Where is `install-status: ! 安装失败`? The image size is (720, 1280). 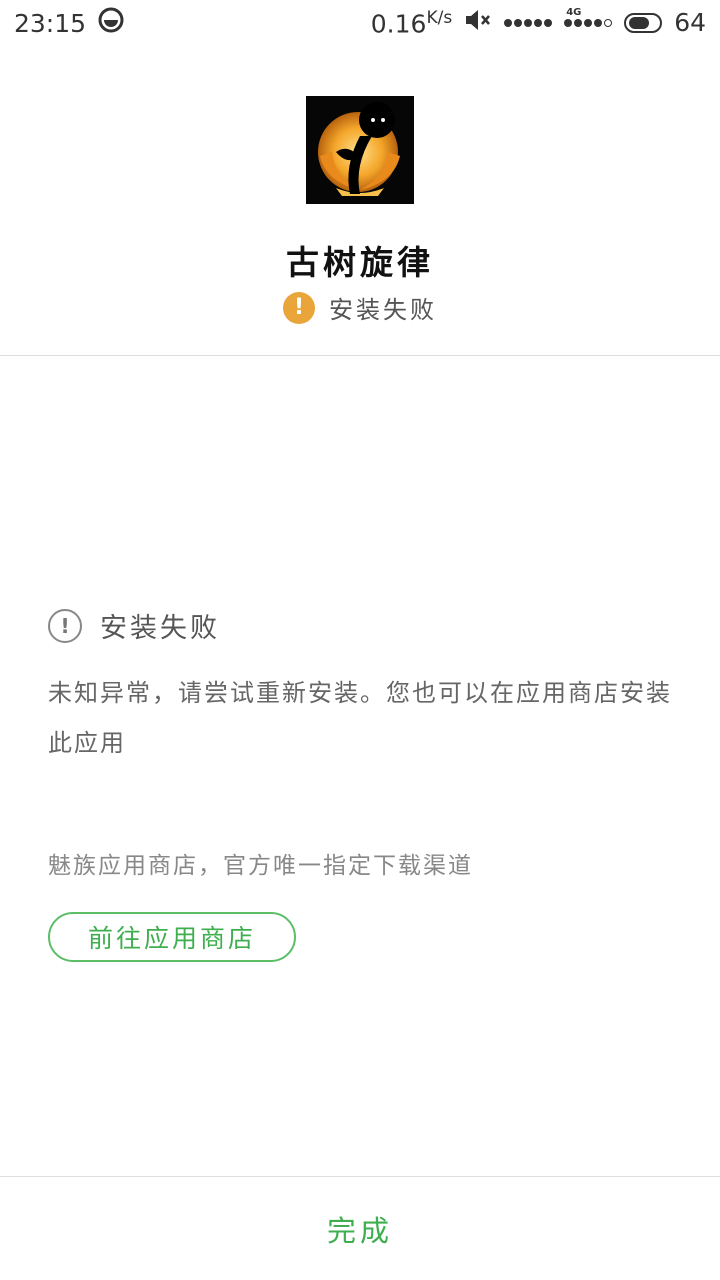
install-status: ! 安装失败 is located at coordinates (360, 307).